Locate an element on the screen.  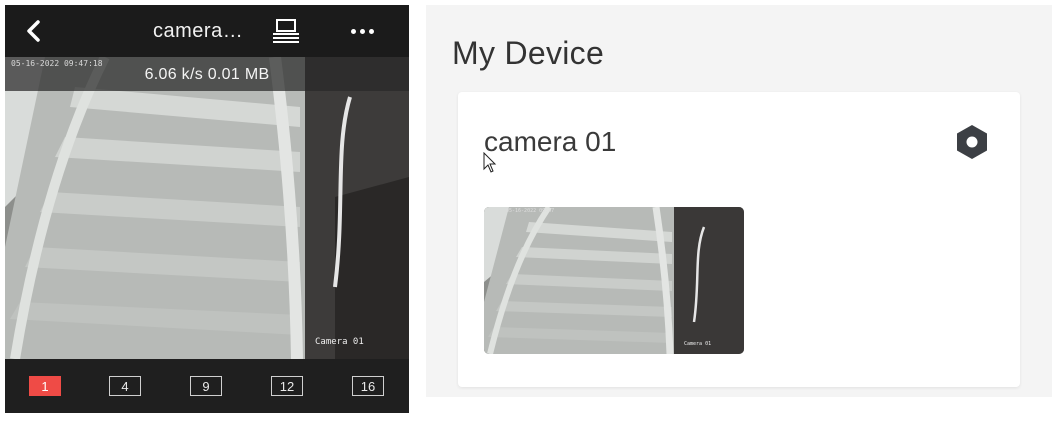
split-9-button: 9 is located at coordinates (206, 386).